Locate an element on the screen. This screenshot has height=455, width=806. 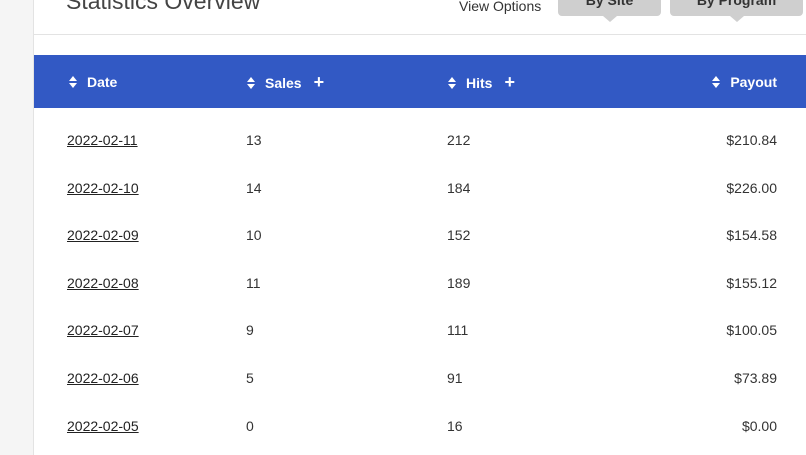
by-program-button-label: By Program is located at coordinates (736, 4).